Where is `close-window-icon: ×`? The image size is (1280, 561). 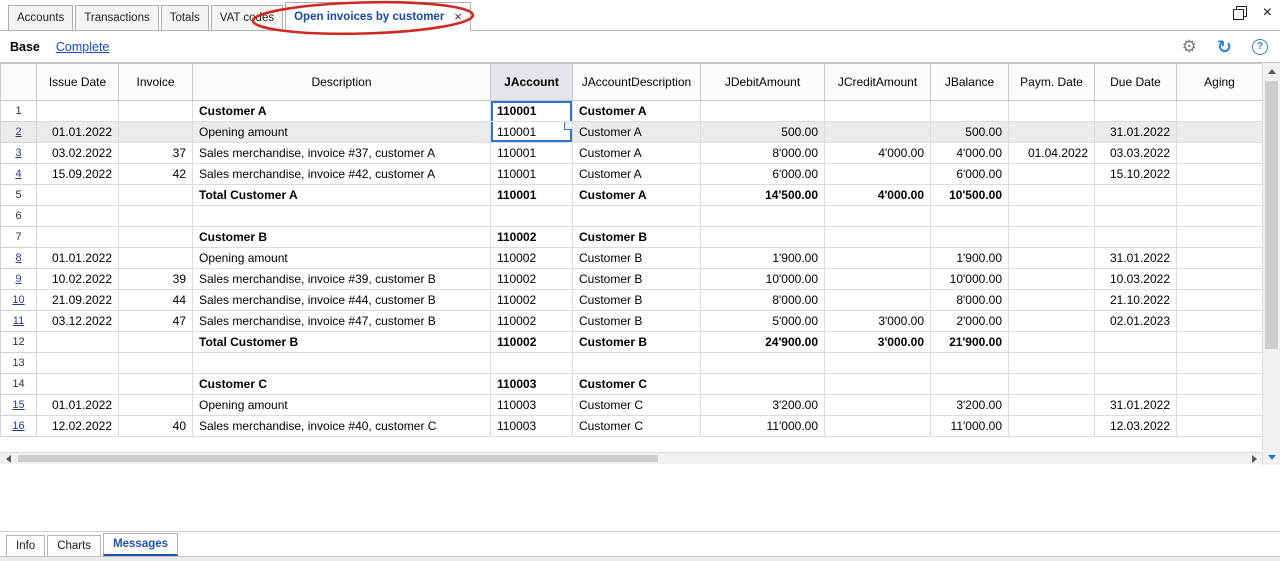
close-window-icon: × is located at coordinates (1267, 13).